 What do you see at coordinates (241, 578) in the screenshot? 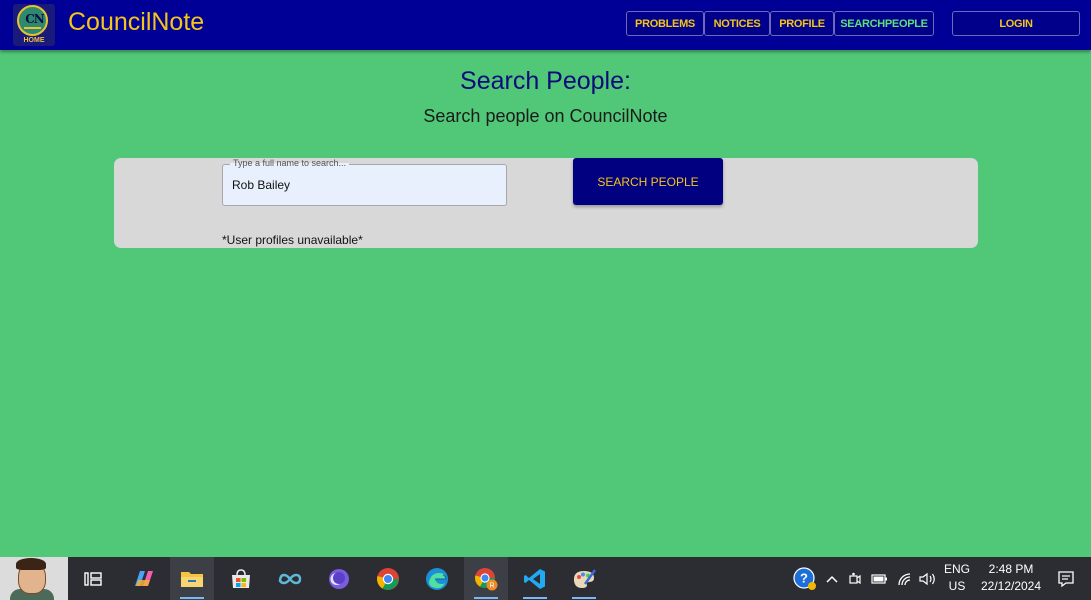
I see `microsoft-store-icon` at bounding box center [241, 578].